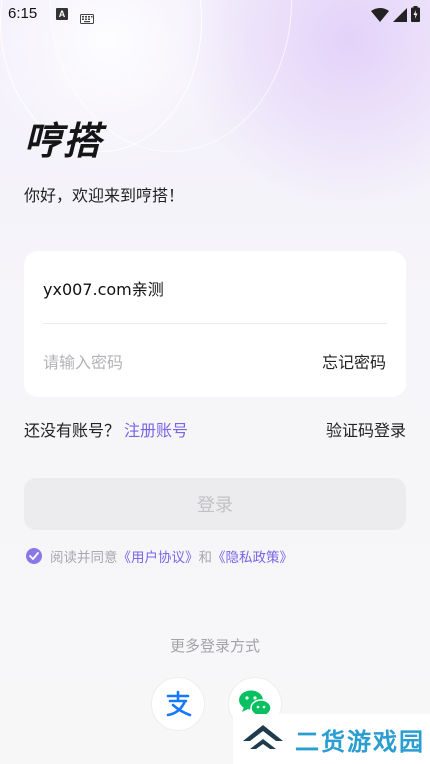 The image size is (430, 764). What do you see at coordinates (62, 14) in the screenshot?
I see `notification-a-icon: A` at bounding box center [62, 14].